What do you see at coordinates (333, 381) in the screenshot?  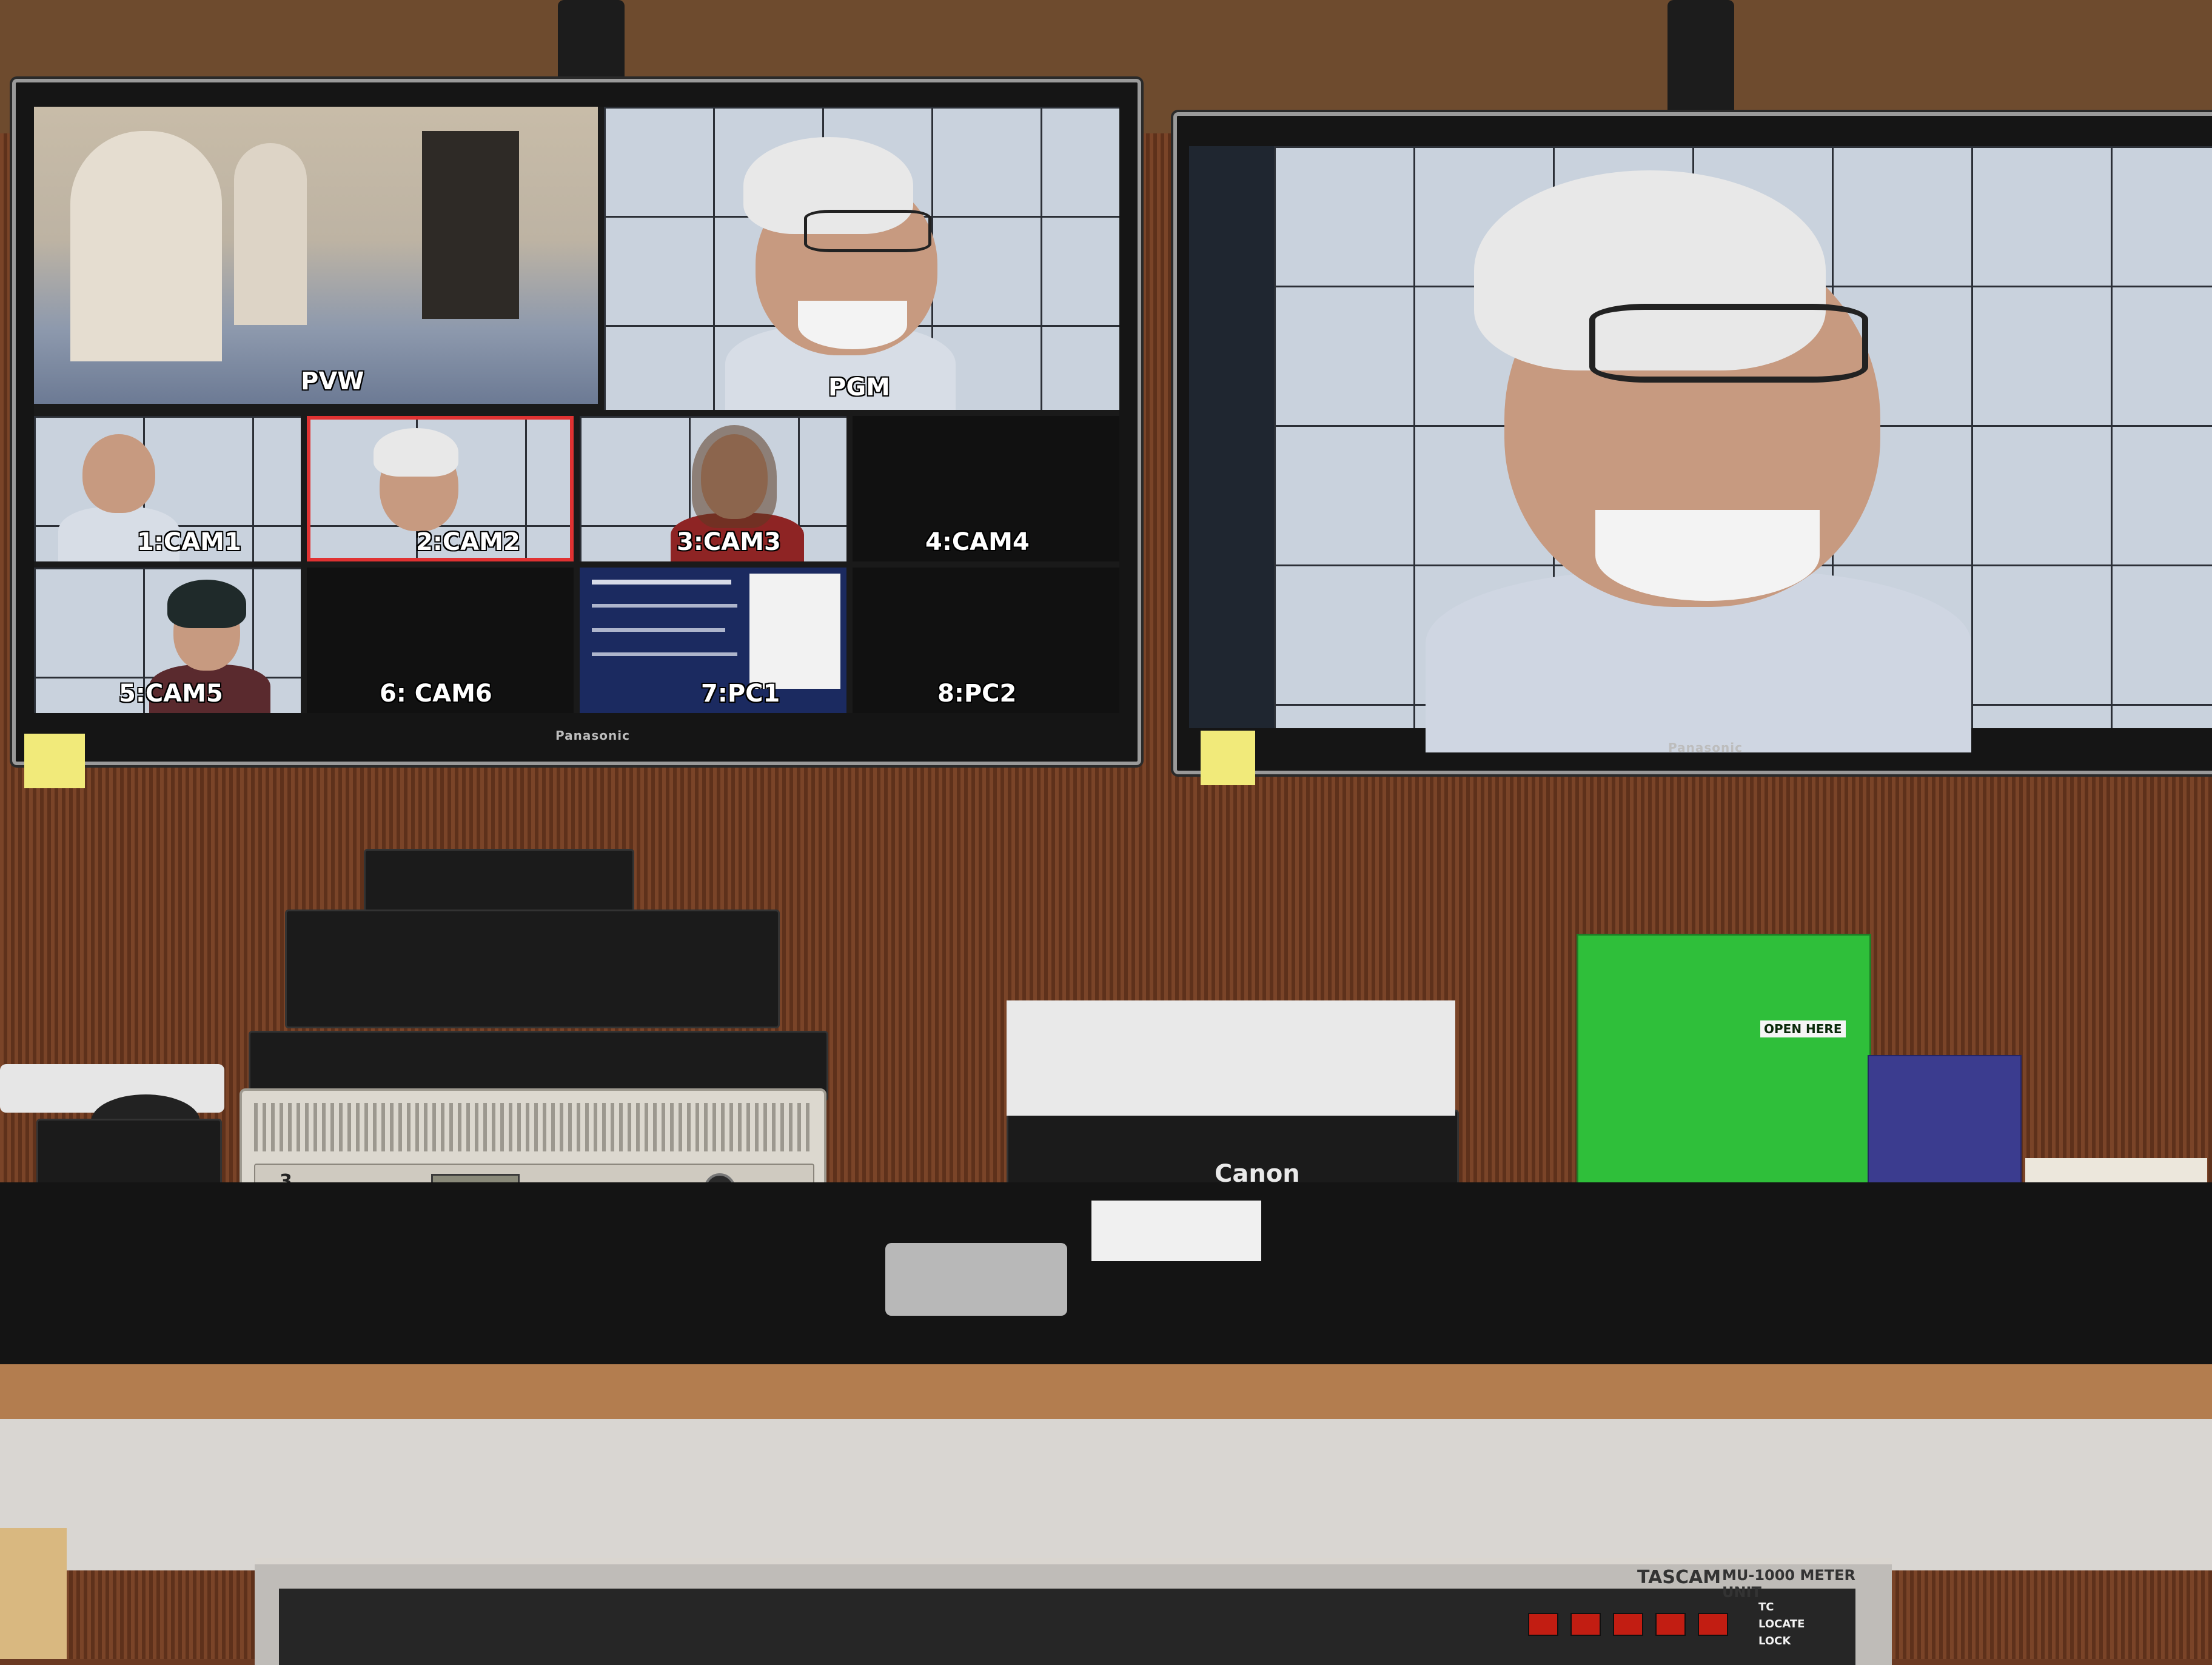 I see `tile-label-pvw: PVW` at bounding box center [333, 381].